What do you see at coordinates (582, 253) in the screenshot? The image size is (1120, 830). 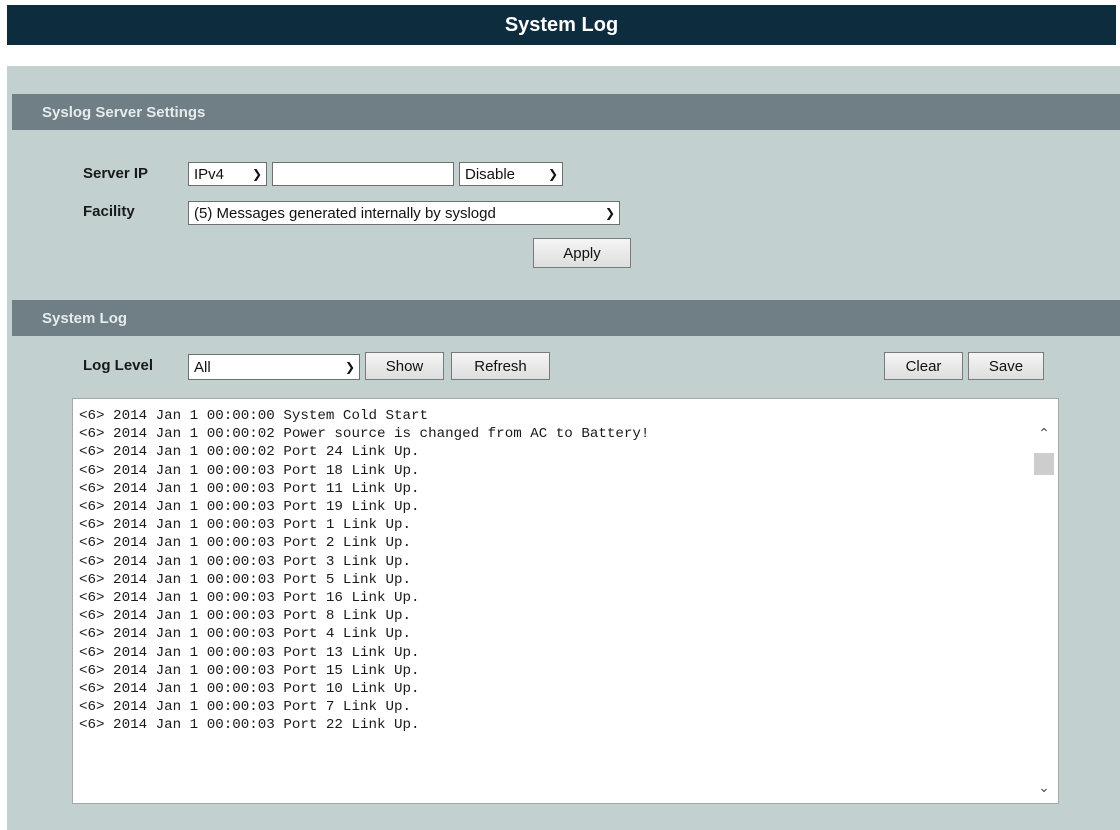 I see `apply-button: Apply` at bounding box center [582, 253].